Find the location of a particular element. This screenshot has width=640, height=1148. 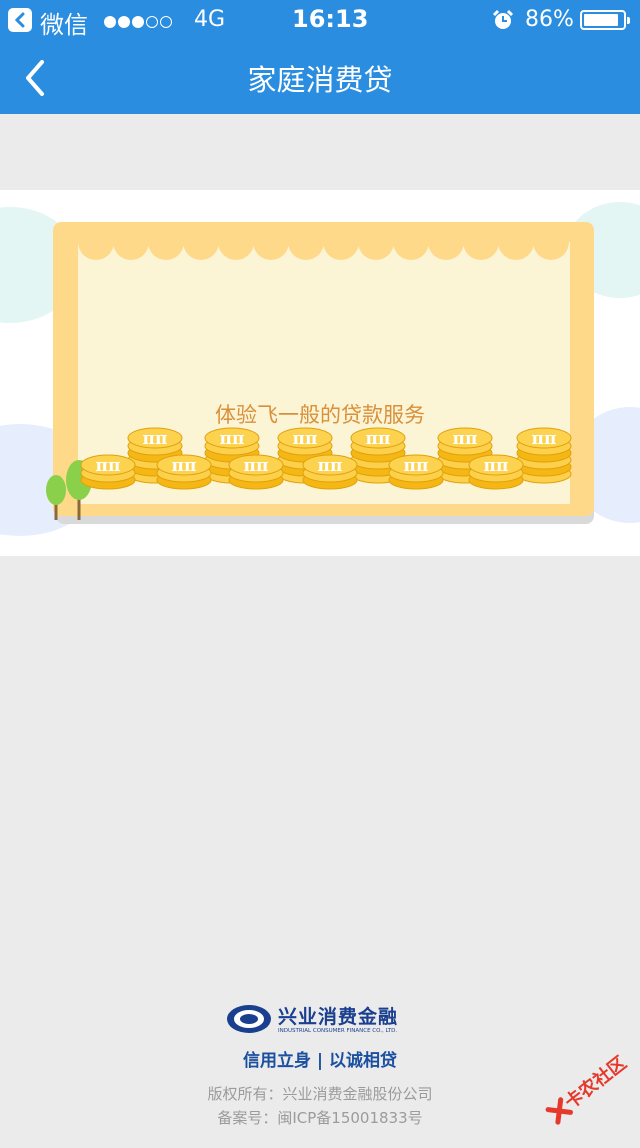

logo-text-en: INDUSTRIAL CONSUMER FINANCE CO., LTD. is located at coordinates (338, 1031).